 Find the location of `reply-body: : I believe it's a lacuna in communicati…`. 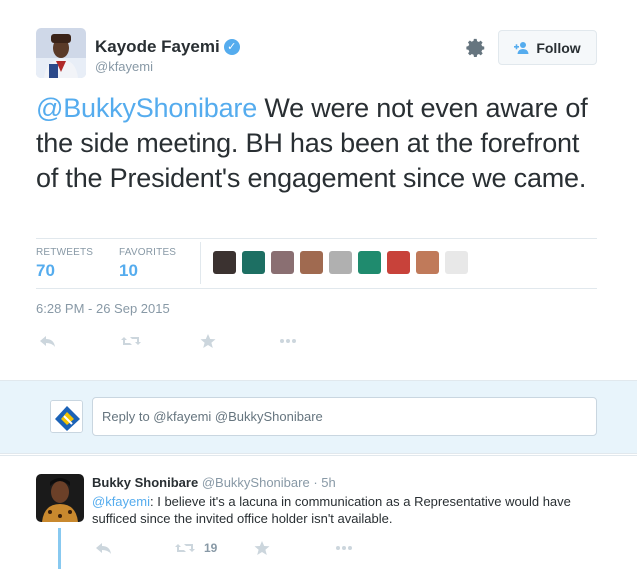

reply-body: : I believe it's a lacuna in communicati… is located at coordinates (331, 510).